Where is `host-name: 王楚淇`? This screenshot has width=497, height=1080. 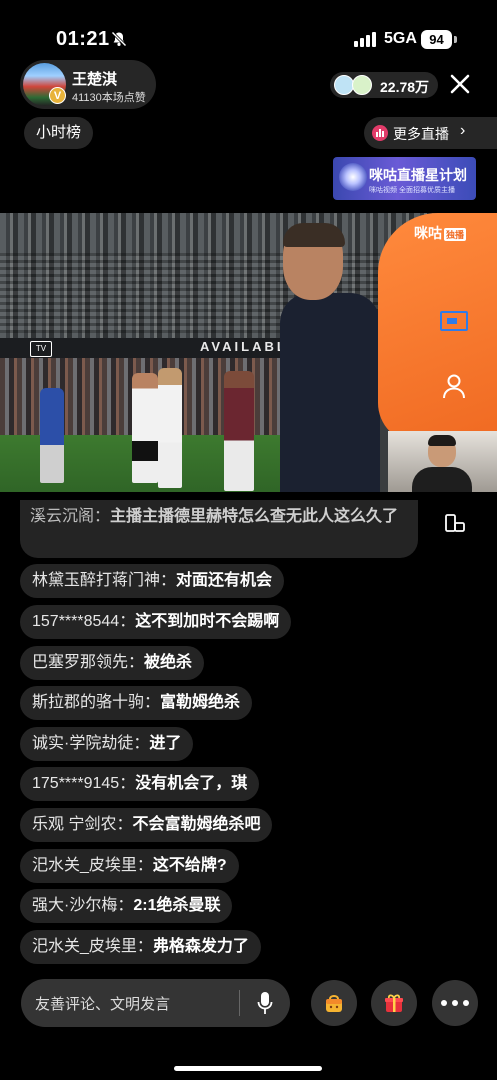 host-name: 王楚淇 is located at coordinates (95, 79).